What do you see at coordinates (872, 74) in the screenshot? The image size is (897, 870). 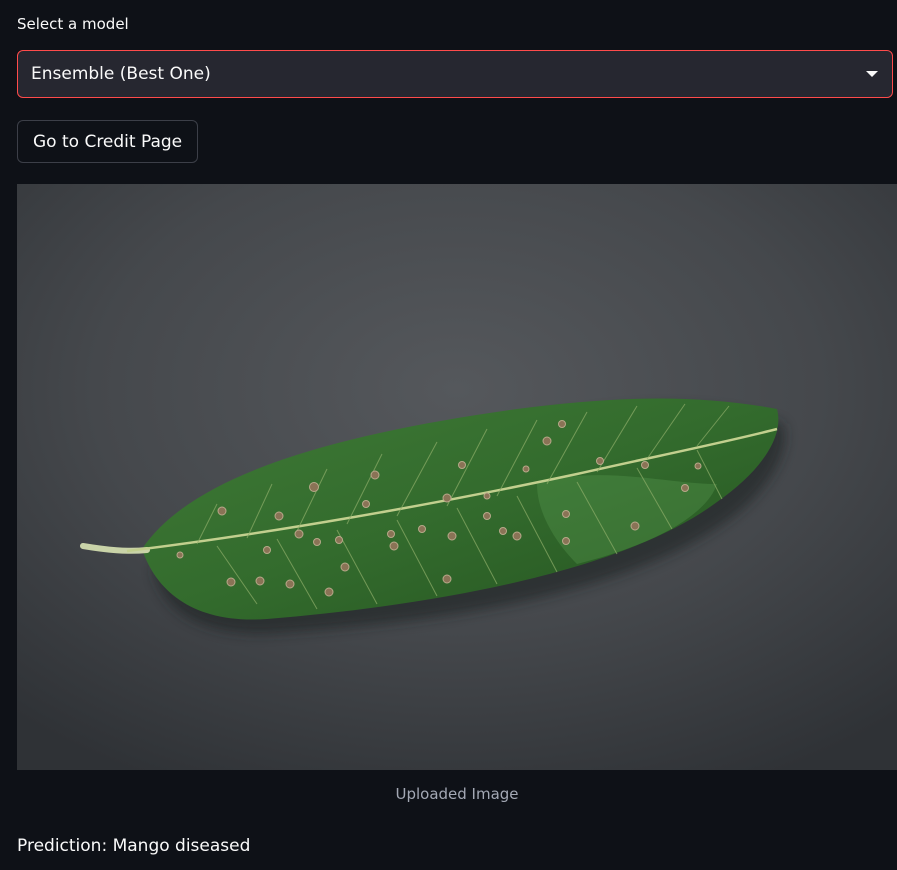 I see `chevron-down-icon` at bounding box center [872, 74].